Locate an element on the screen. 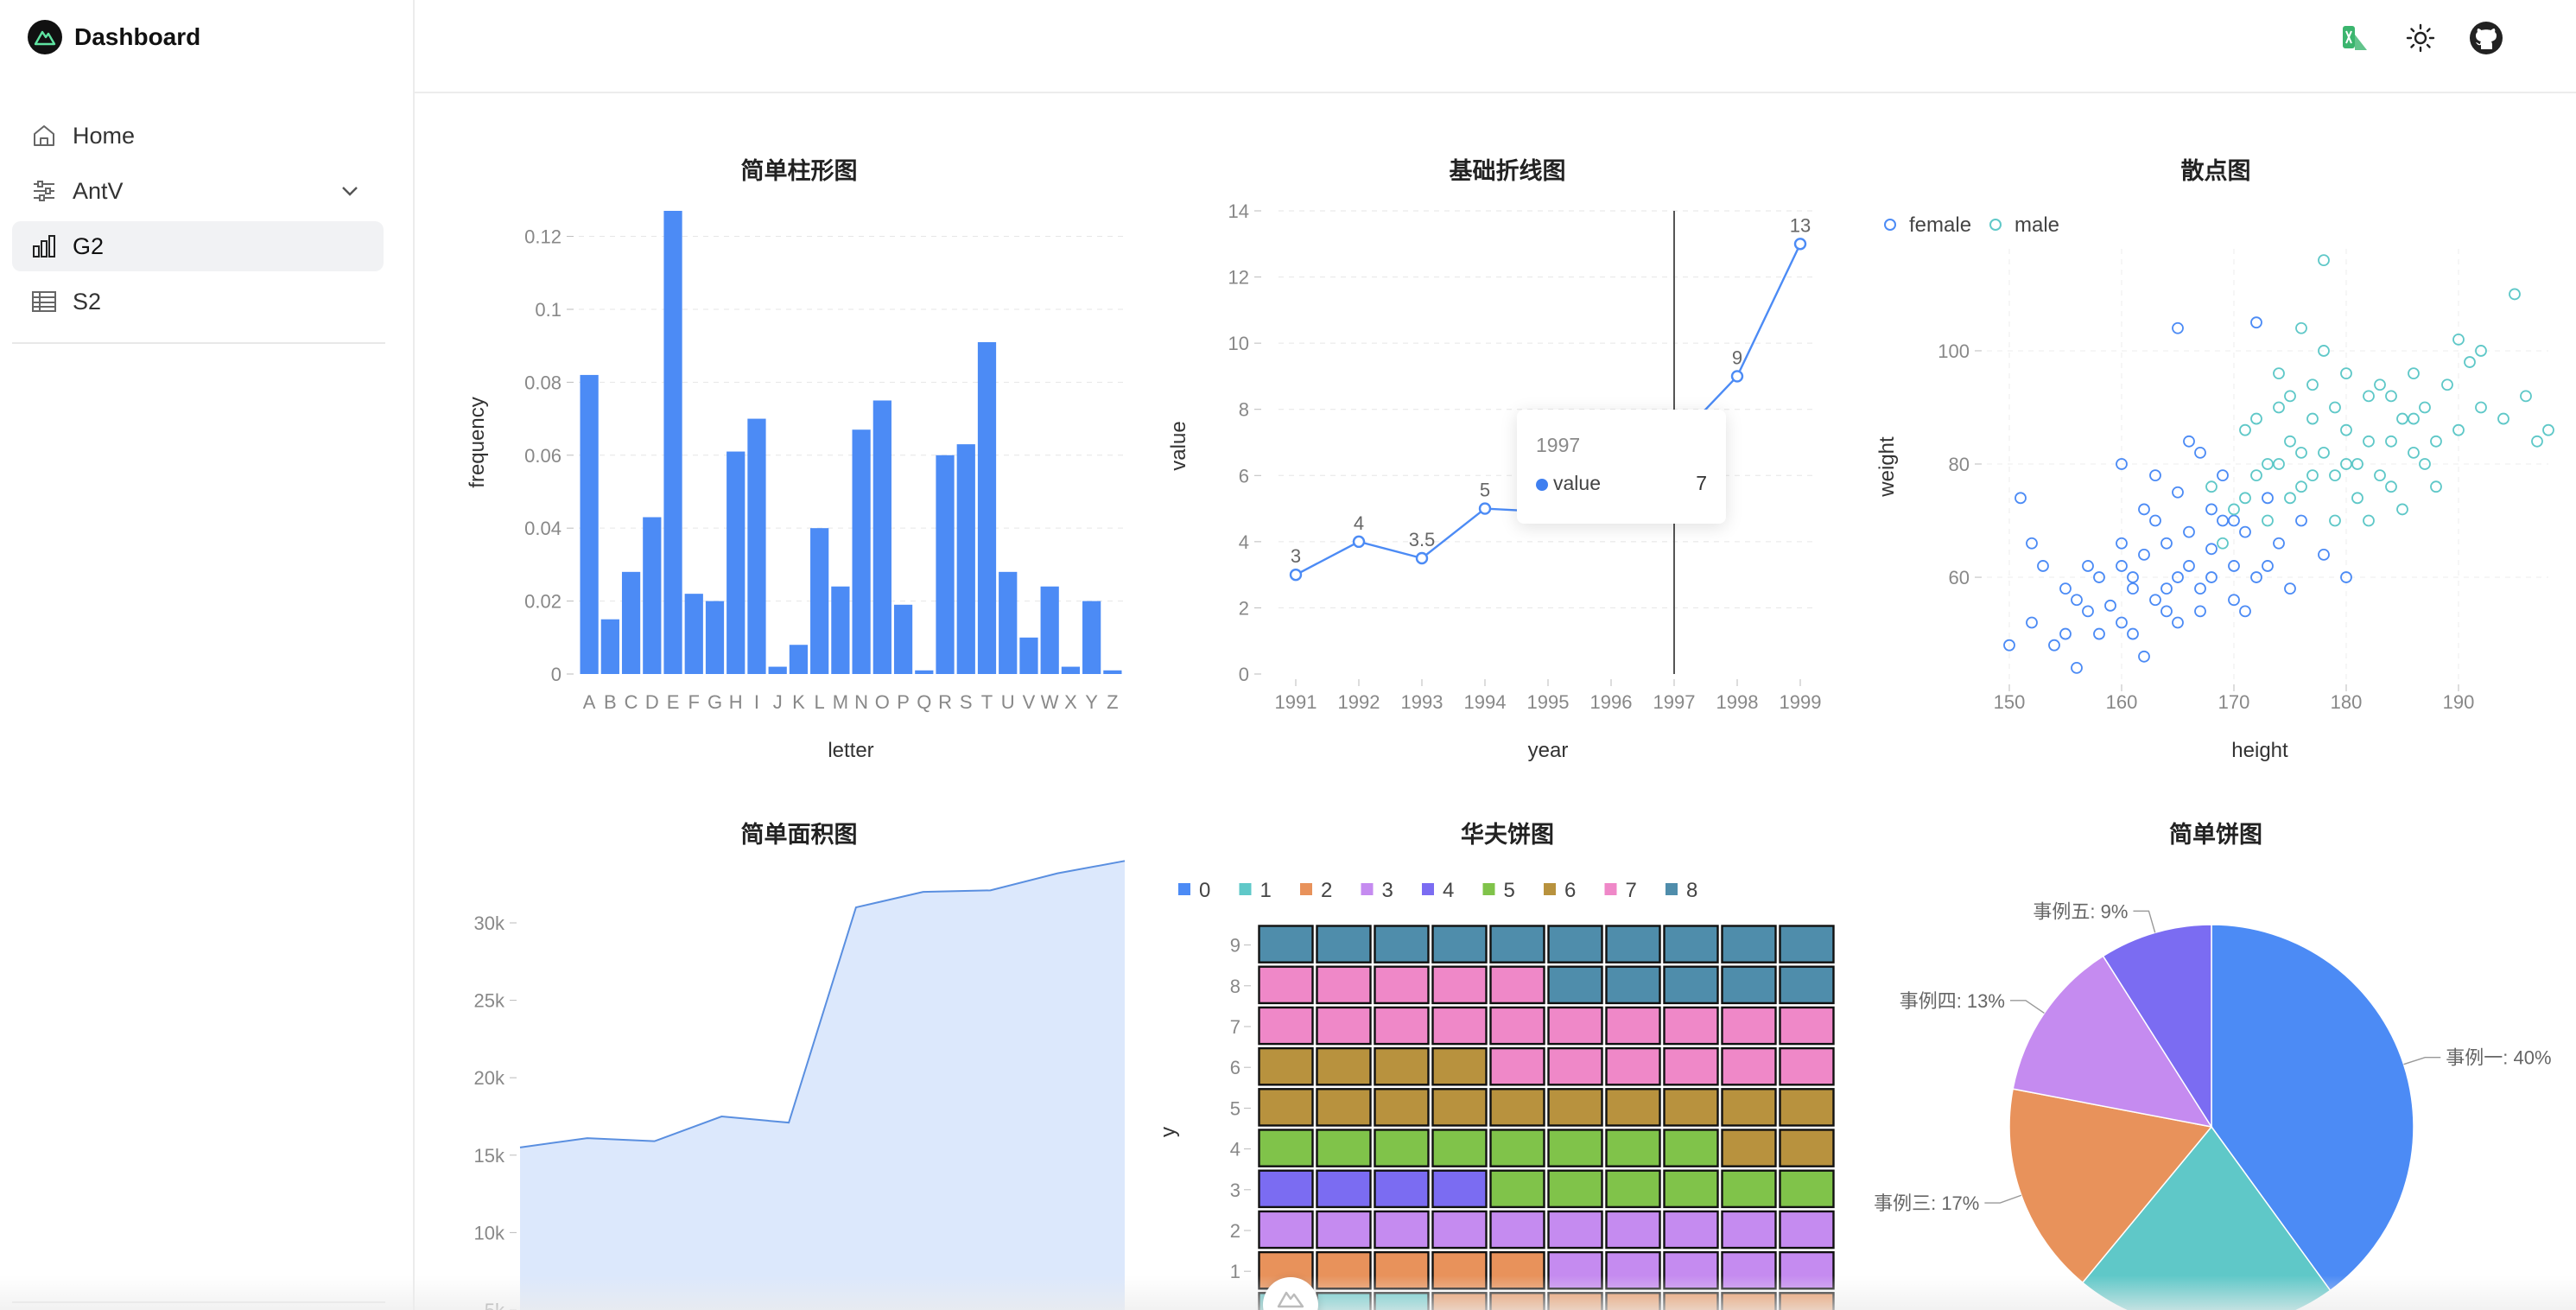 Image resolution: width=2576 pixels, height=1310 pixels. bar-G is located at coordinates (715, 637).